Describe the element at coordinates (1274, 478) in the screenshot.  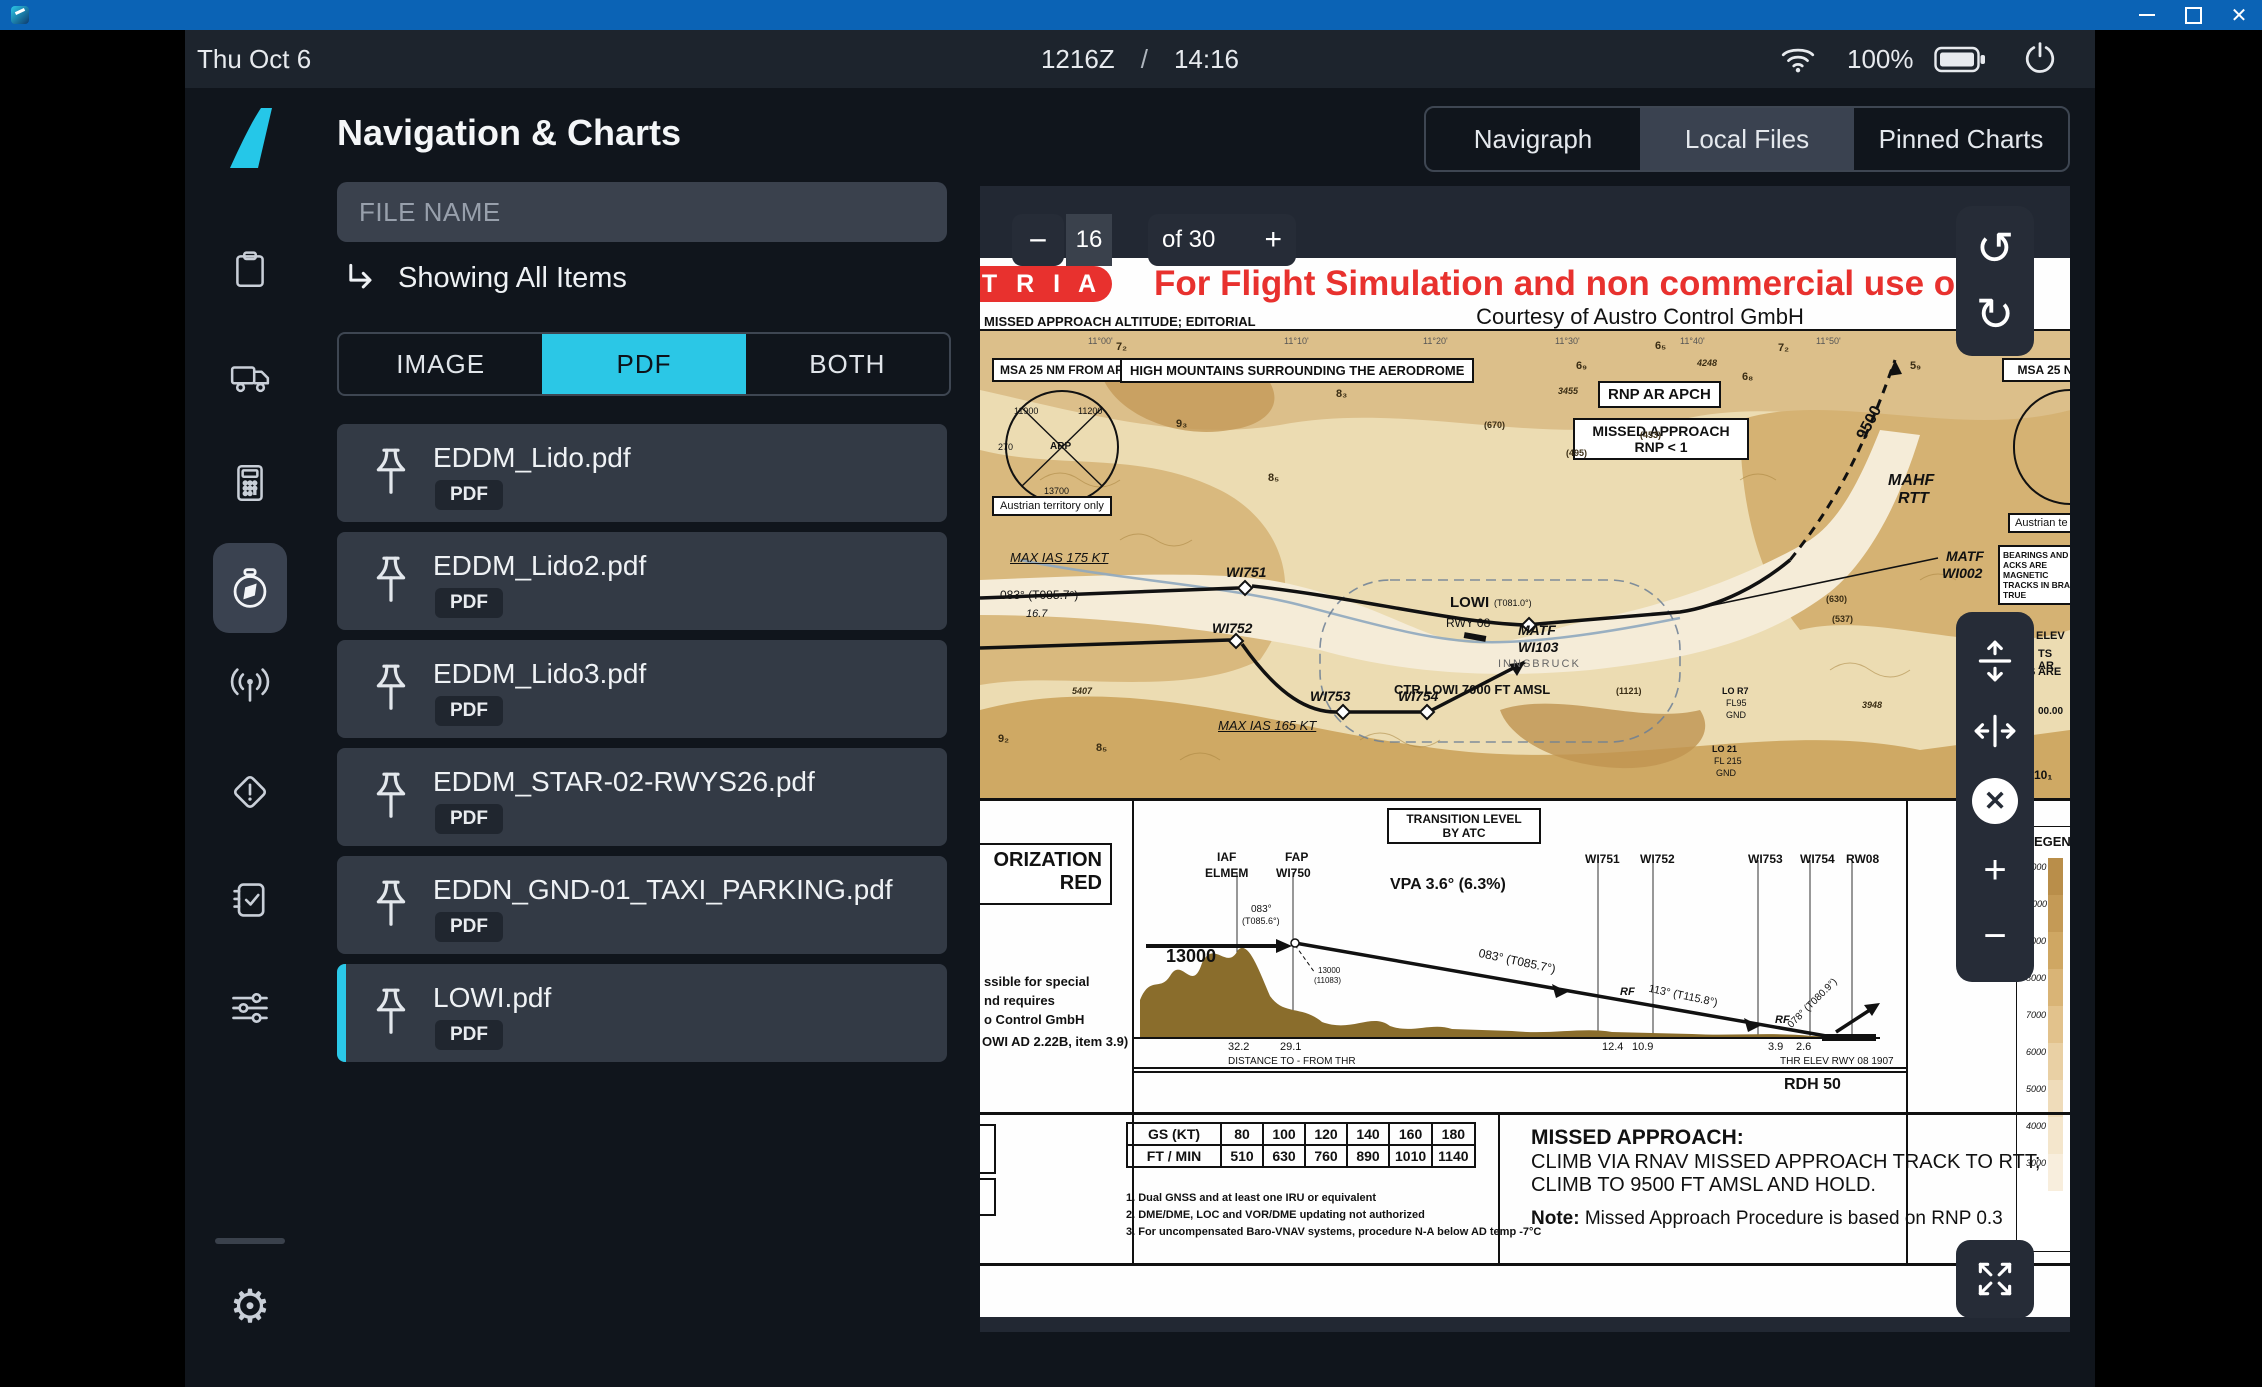
I see `spot-elev: 8₅` at that location.